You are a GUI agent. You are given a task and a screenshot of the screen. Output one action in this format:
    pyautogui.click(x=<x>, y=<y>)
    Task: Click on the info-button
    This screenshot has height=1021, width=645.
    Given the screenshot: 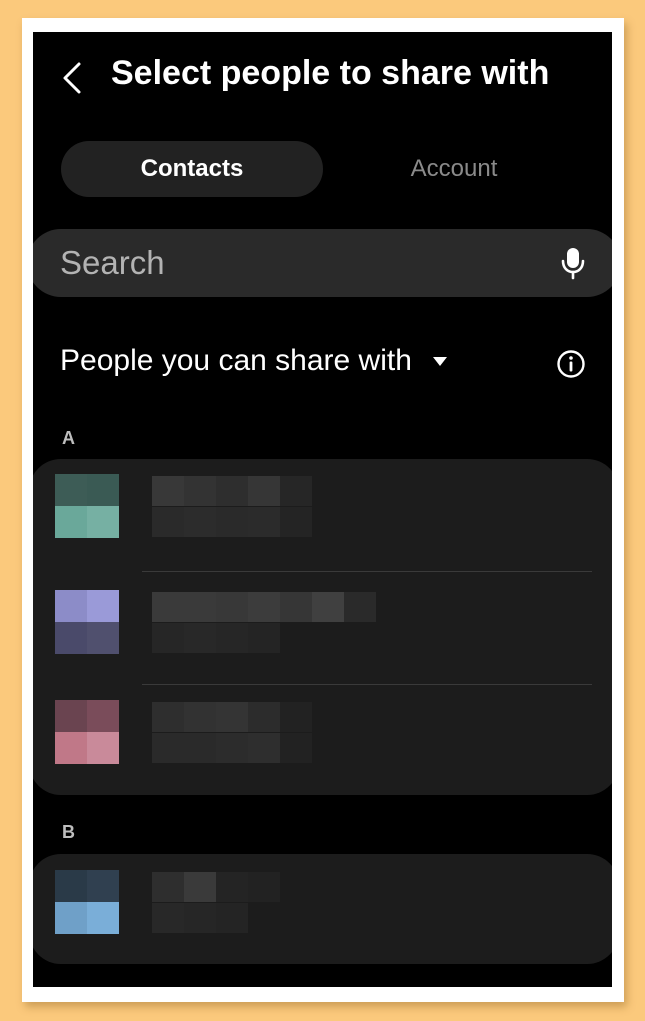 What is the action you would take?
    pyautogui.click(x=571, y=364)
    